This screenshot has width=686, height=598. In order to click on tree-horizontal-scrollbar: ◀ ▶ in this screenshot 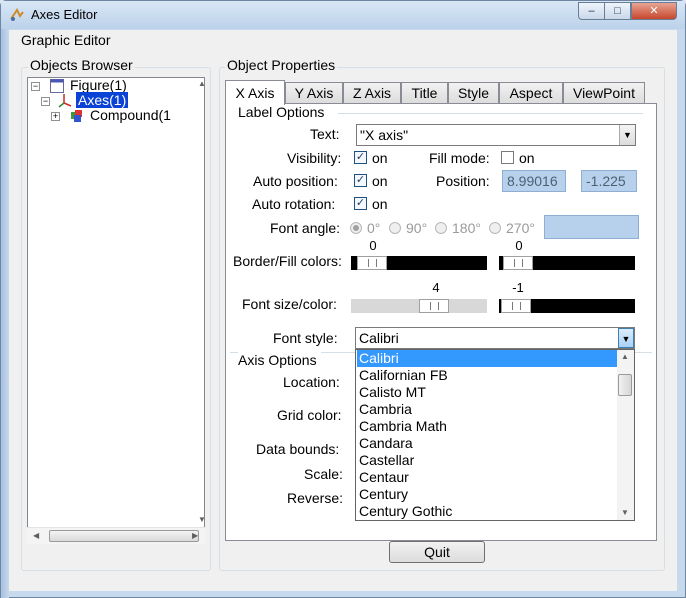, I will do `click(116, 535)`.